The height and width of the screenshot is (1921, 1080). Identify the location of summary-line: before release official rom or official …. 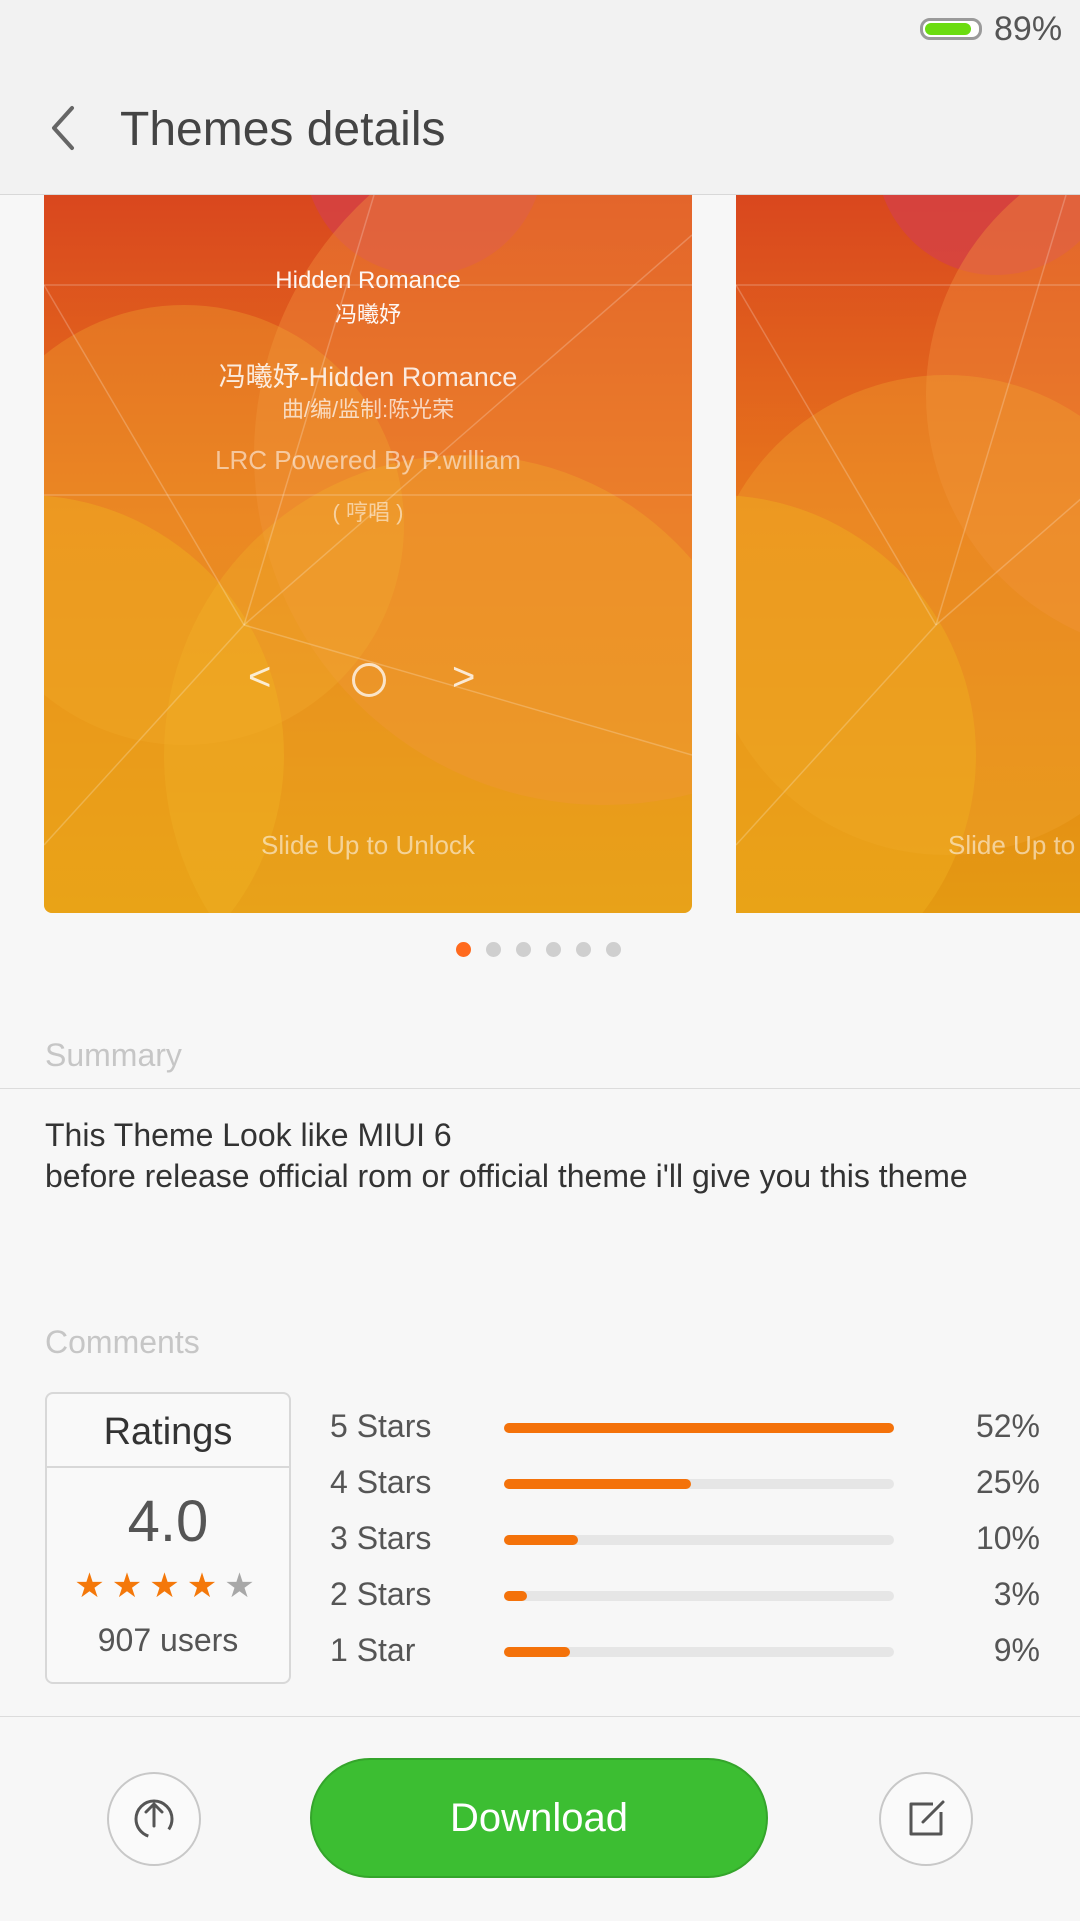
(506, 1176).